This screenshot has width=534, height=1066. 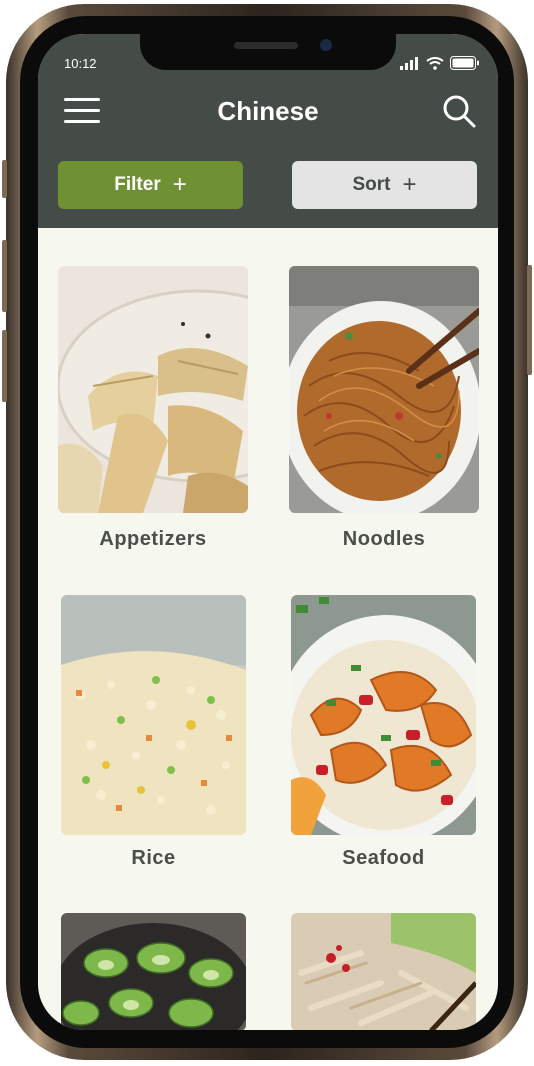 What do you see at coordinates (4, 366) in the screenshot?
I see `volume-down-button` at bounding box center [4, 366].